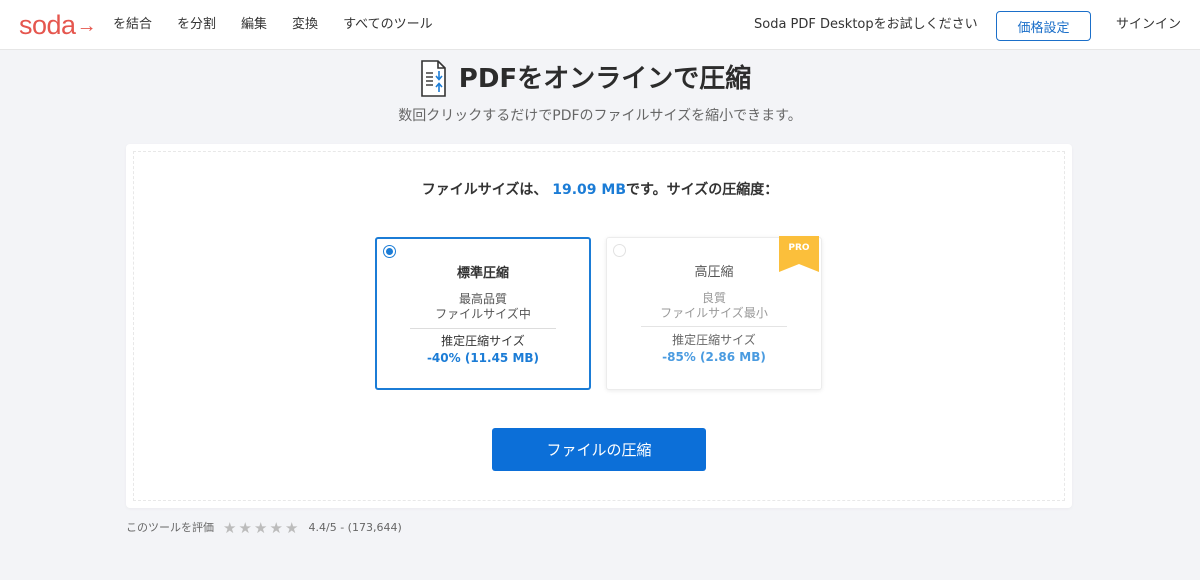 This screenshot has width=1200, height=580. What do you see at coordinates (619, 250) in the screenshot?
I see `radio-high` at bounding box center [619, 250].